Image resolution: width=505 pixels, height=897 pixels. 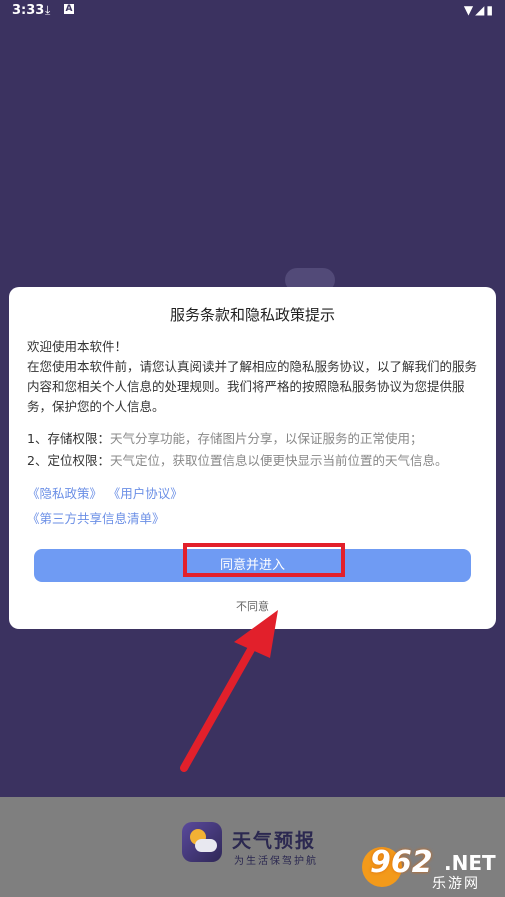 What do you see at coordinates (69, 9) in the screenshot?
I see `a-icon: A` at bounding box center [69, 9].